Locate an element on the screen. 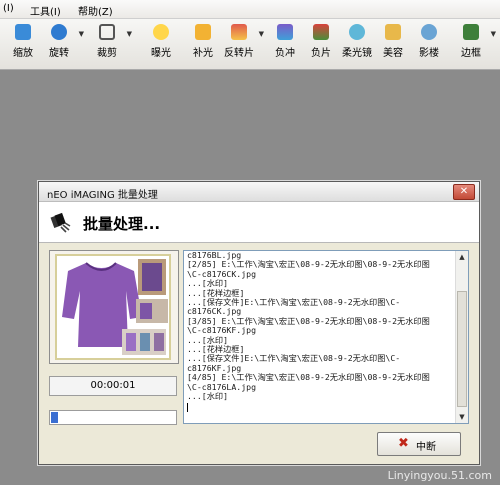 The width and height of the screenshot is (500, 485). toolbar-rotate-button: 旋转 ▼ is located at coordinates (62, 44).